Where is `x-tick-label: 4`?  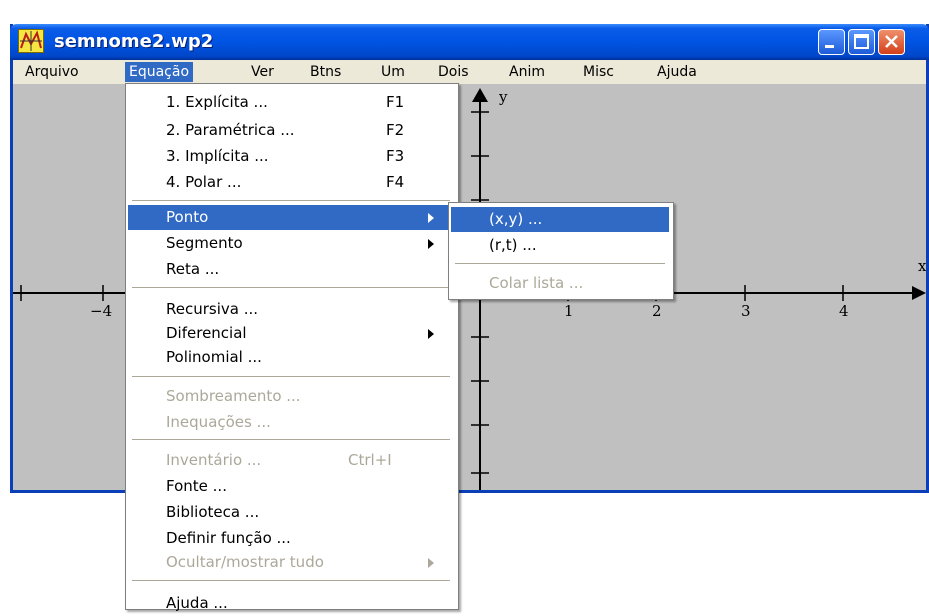 x-tick-label: 4 is located at coordinates (844, 311).